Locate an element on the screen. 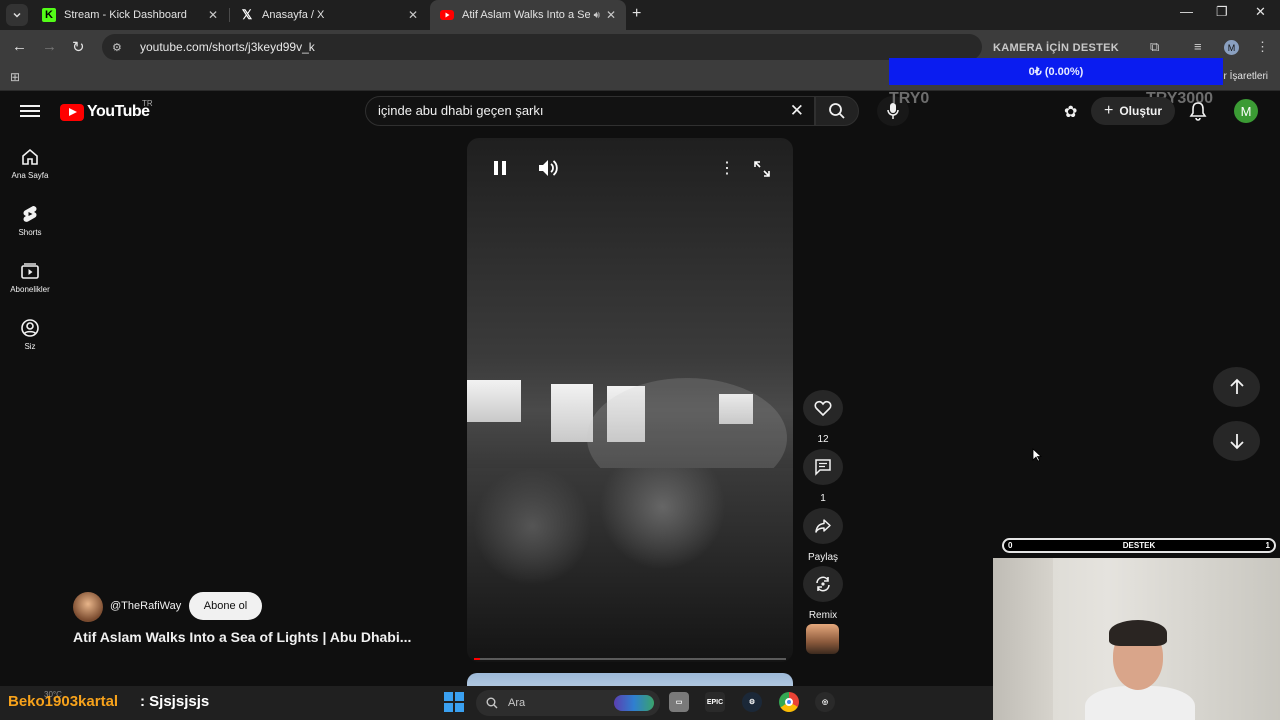  account-avatar: M is located at coordinates (1246, 111).